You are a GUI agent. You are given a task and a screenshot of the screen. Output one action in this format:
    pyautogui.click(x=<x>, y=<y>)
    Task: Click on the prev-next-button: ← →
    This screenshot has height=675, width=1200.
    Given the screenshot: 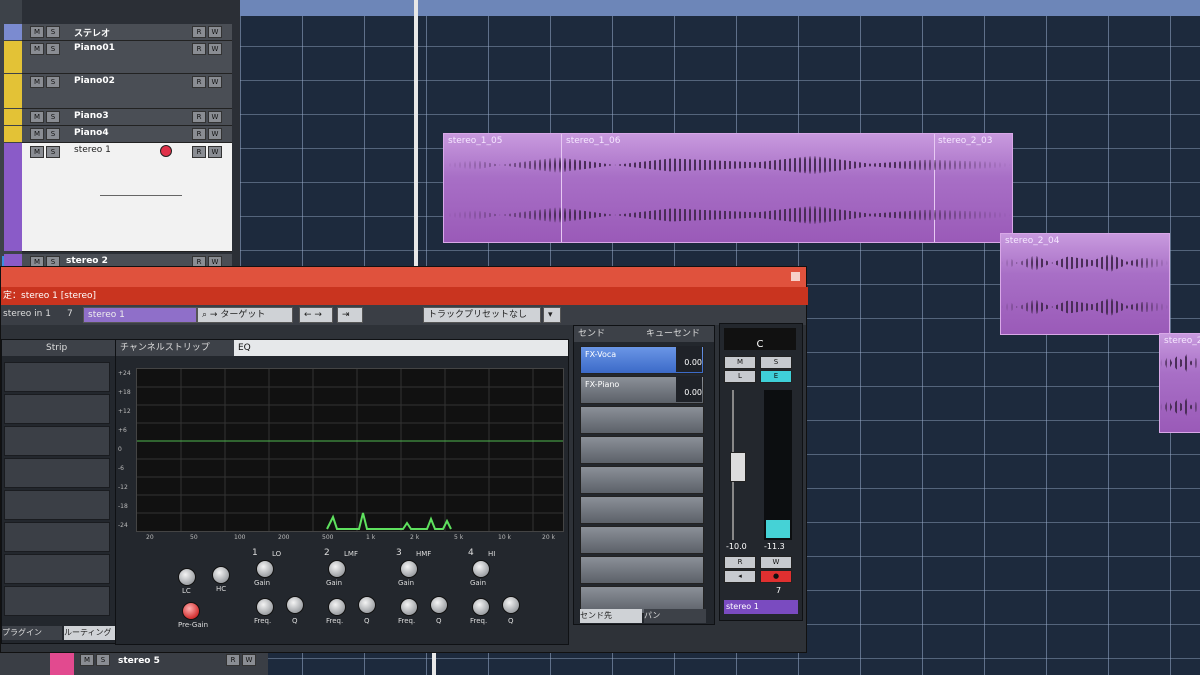 What is the action you would take?
    pyautogui.click(x=316, y=315)
    